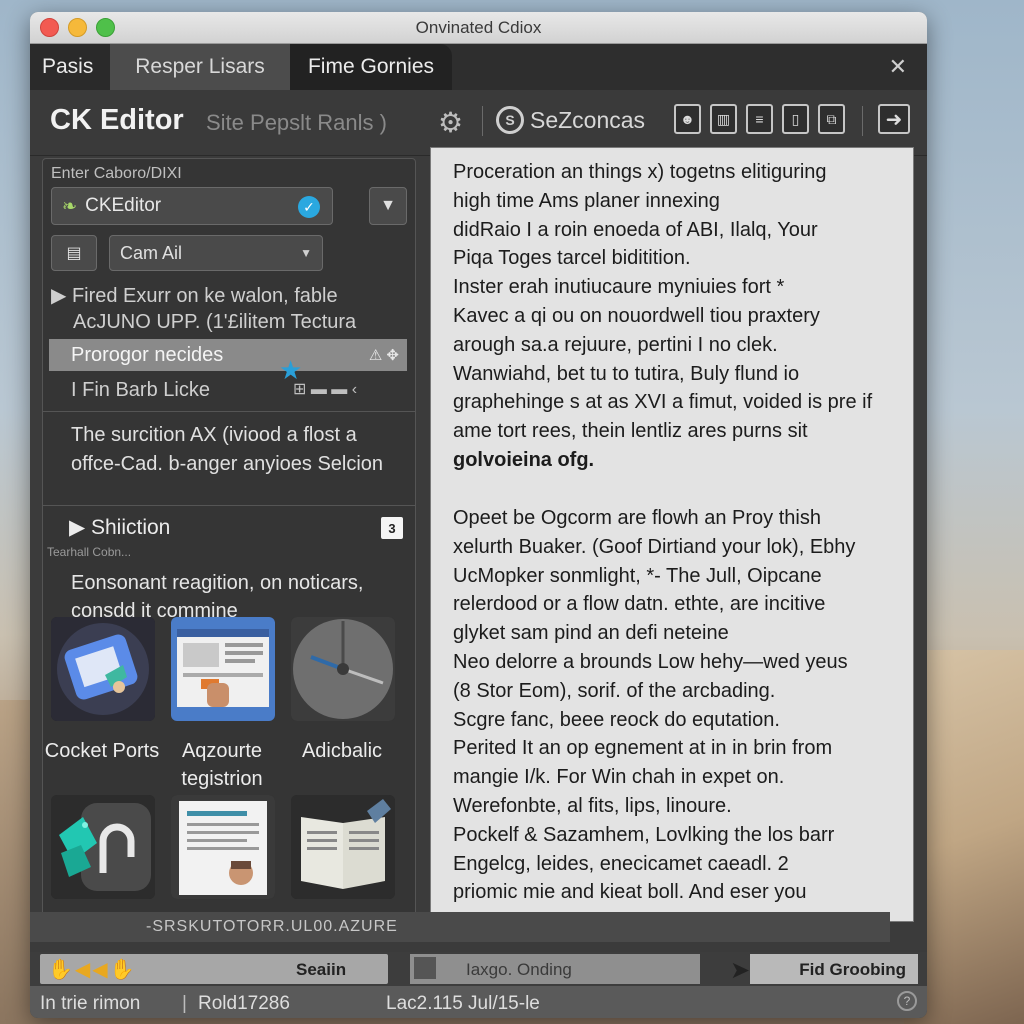  What do you see at coordinates (586, 200) in the screenshot?
I see `document-line: high time Ams planer innexing` at bounding box center [586, 200].